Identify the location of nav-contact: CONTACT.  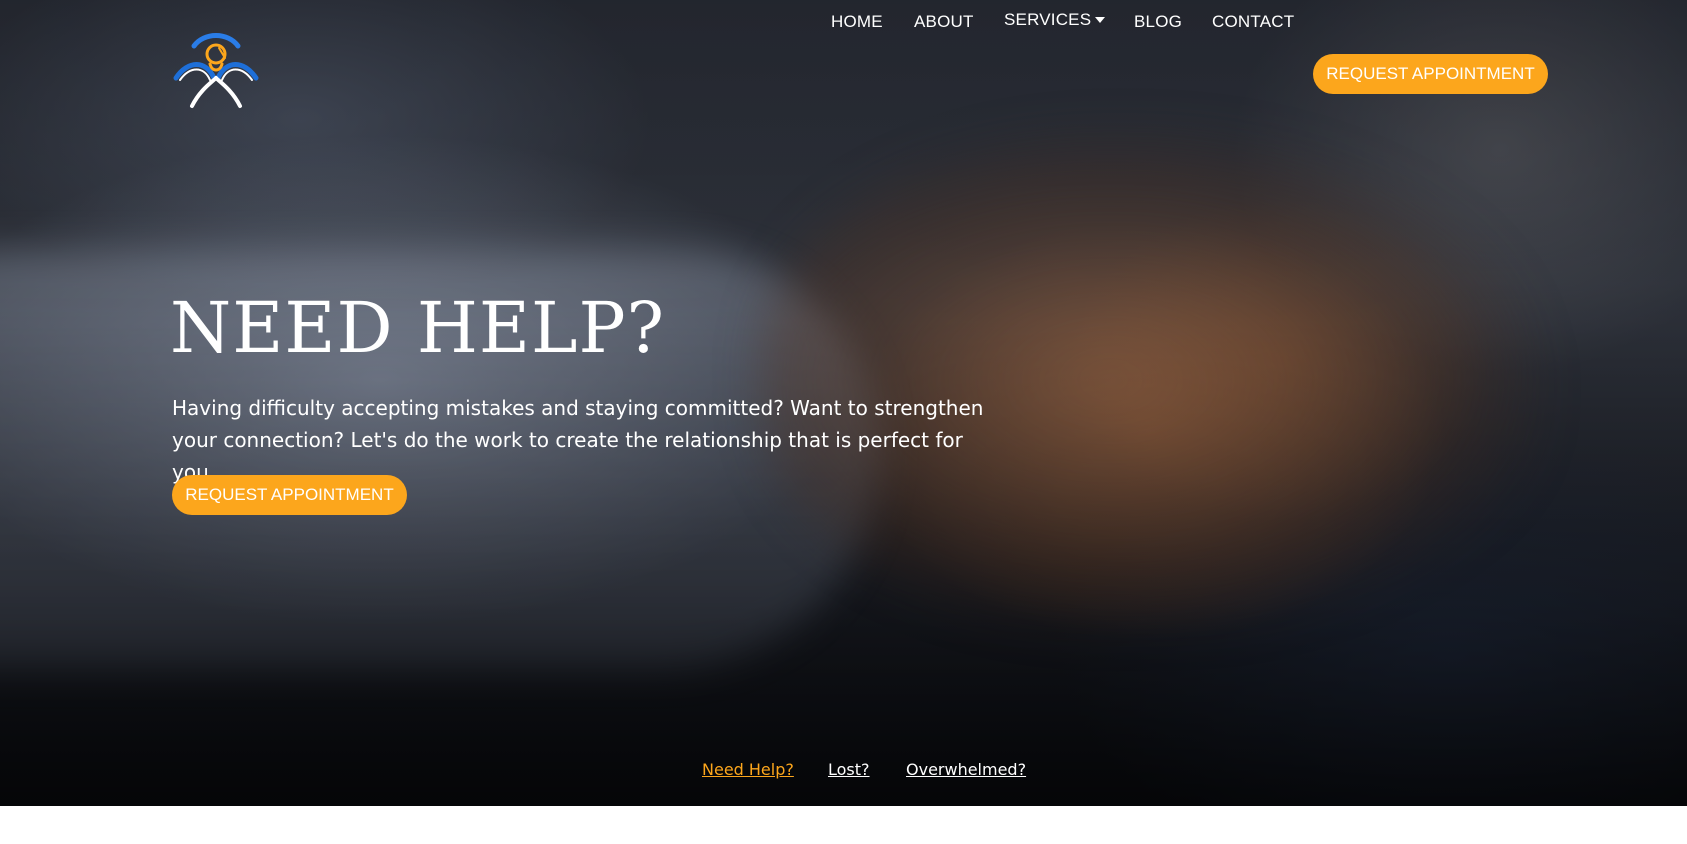
(1253, 22).